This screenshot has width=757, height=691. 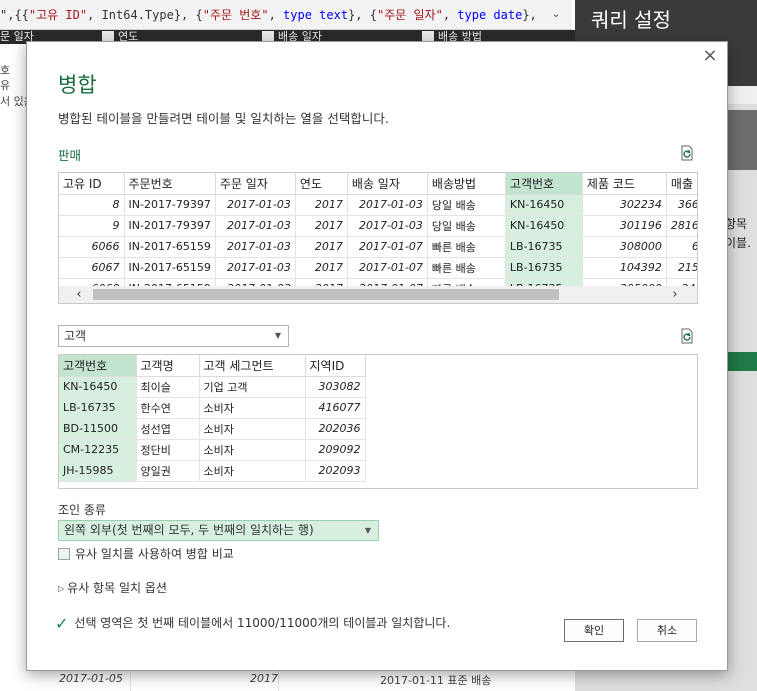 I want to click on column-header: 배송 일자, so click(x=387, y=184).